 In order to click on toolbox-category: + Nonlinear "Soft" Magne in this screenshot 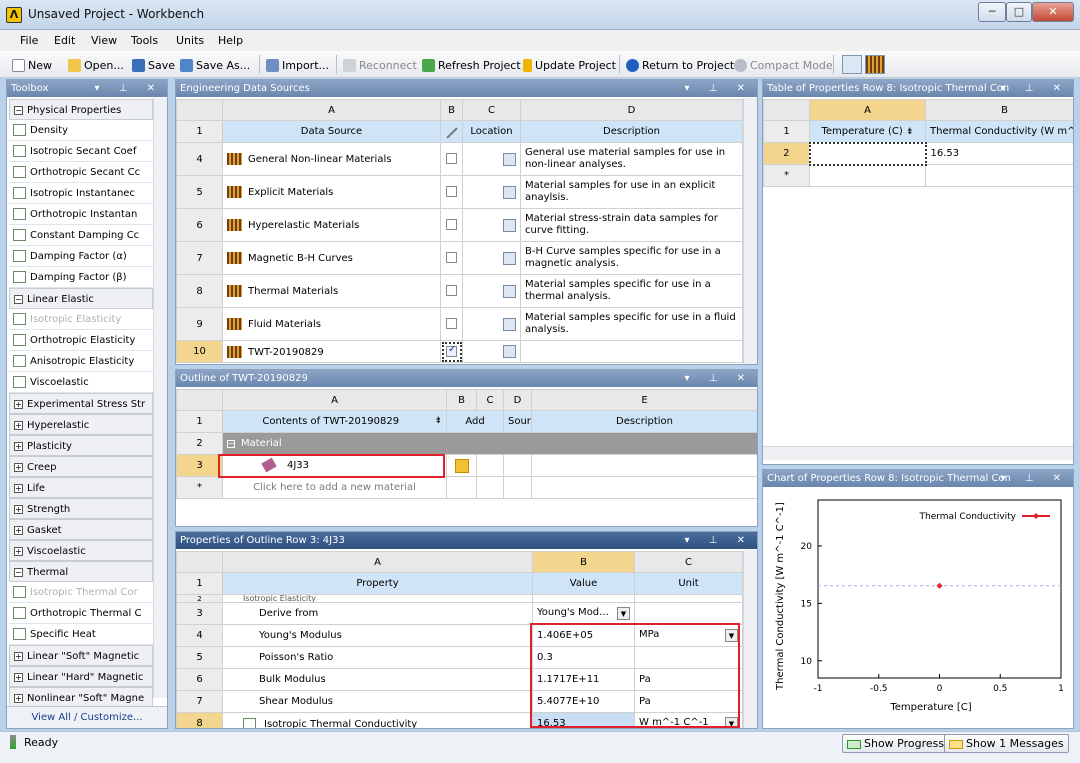, I will do `click(81, 697)`.